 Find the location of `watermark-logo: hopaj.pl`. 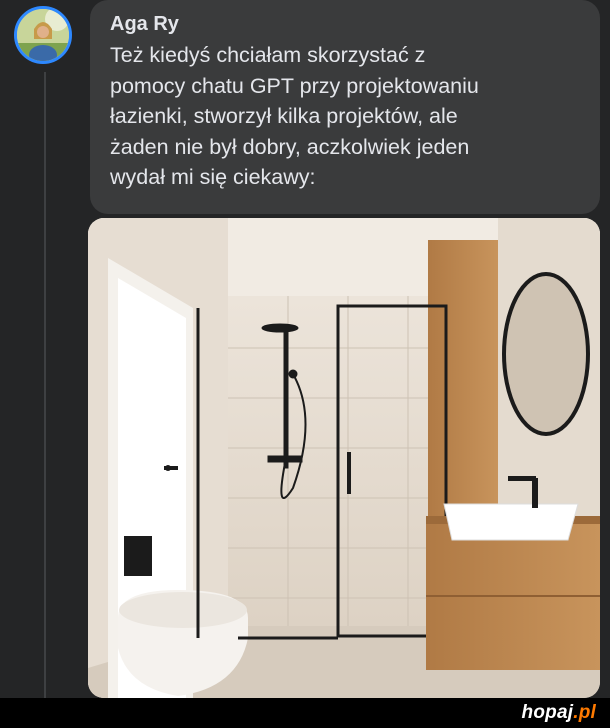

watermark-logo: hopaj.pl is located at coordinates (559, 713).